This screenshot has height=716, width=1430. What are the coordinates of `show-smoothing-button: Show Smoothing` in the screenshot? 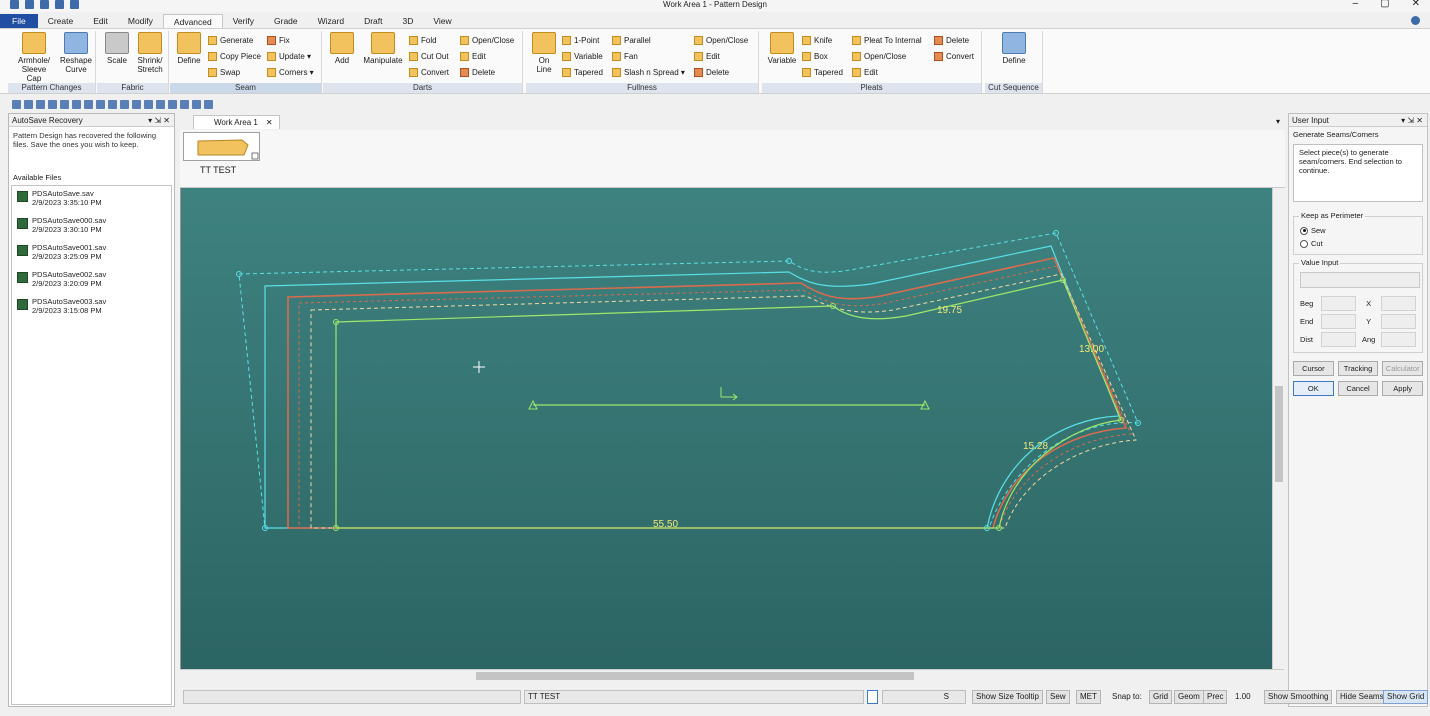 It's located at (1298, 697).